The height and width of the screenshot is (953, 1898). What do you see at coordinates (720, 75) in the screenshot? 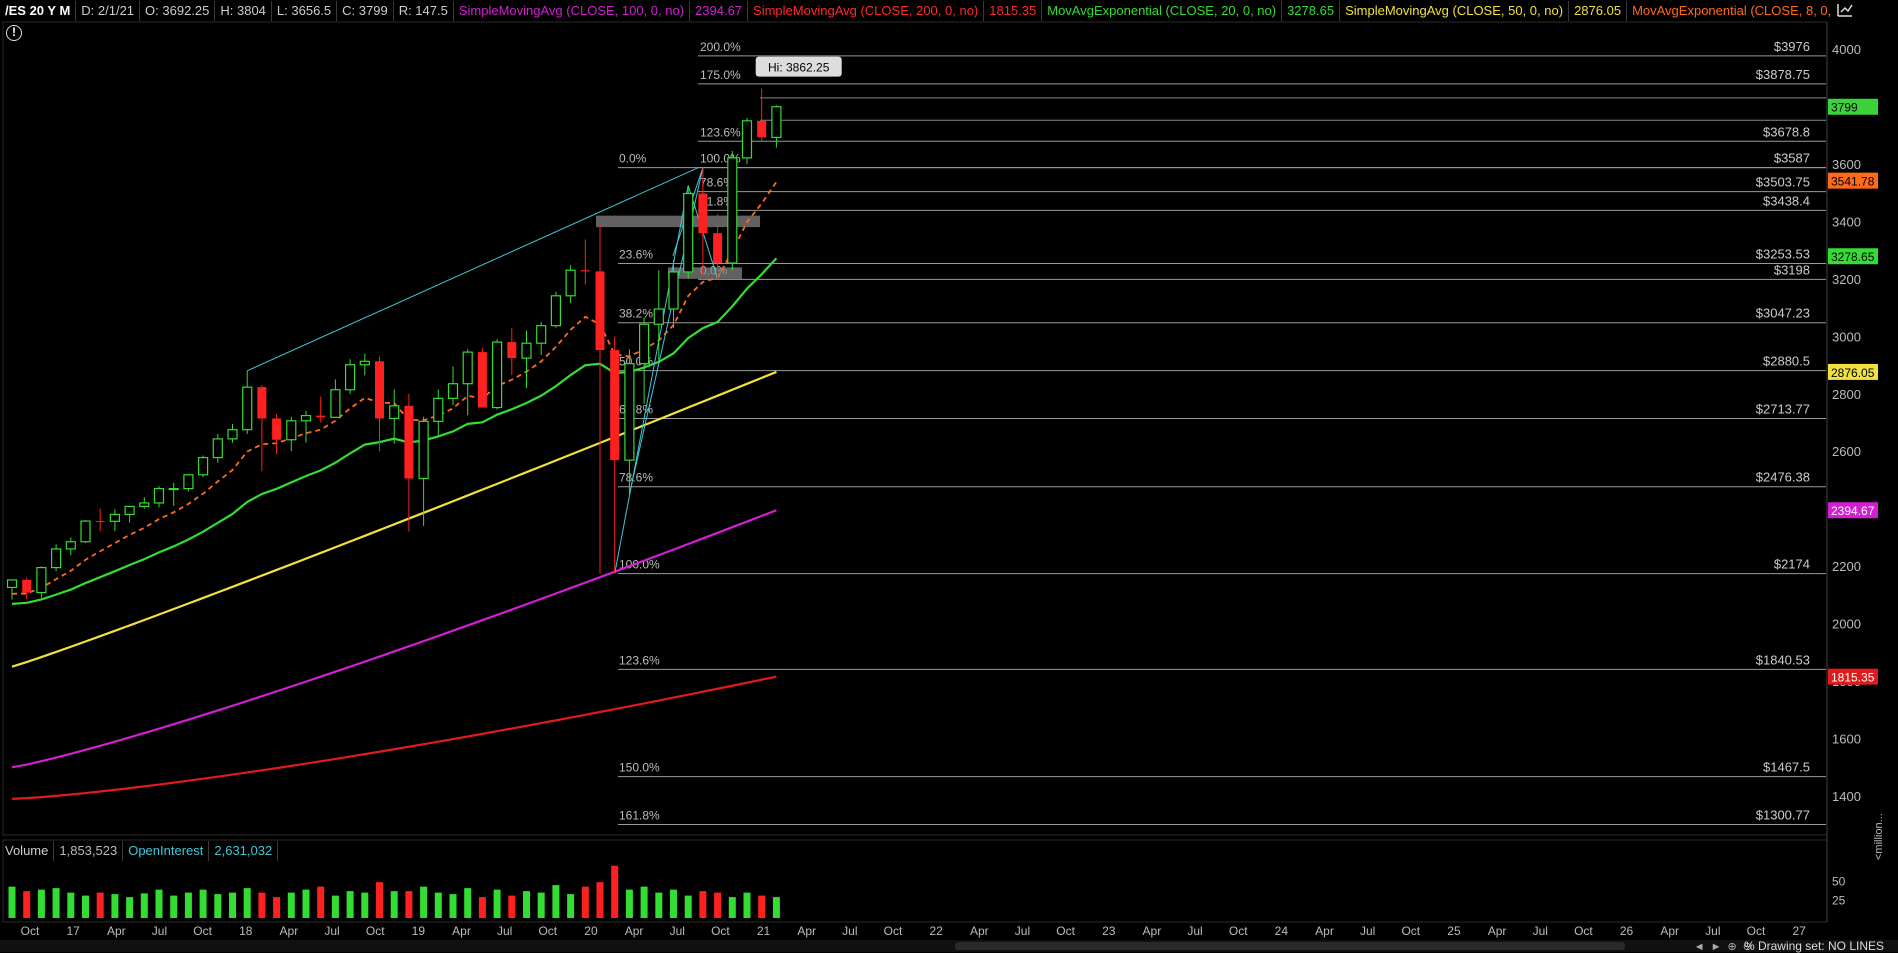
I see `fib-percent-label: 175.0%` at bounding box center [720, 75].